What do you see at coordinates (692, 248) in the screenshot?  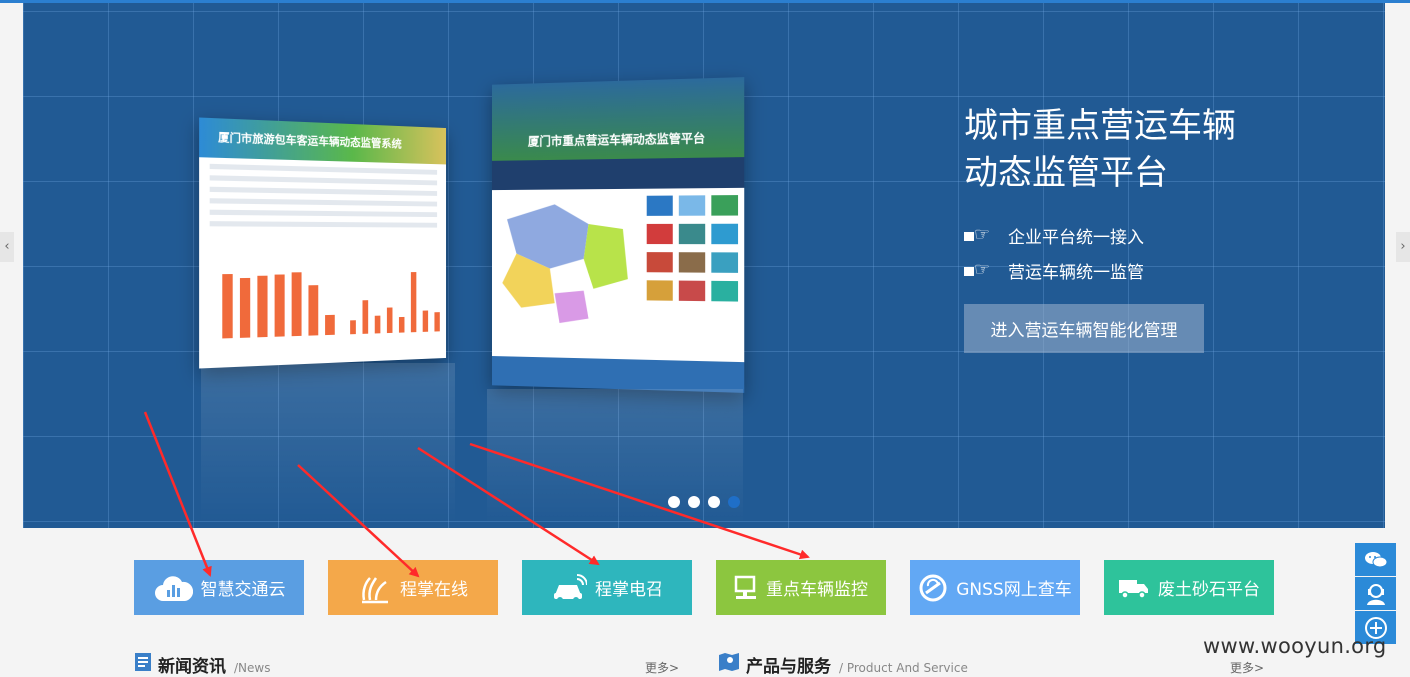 I see `vehicle-tiles` at bounding box center [692, 248].